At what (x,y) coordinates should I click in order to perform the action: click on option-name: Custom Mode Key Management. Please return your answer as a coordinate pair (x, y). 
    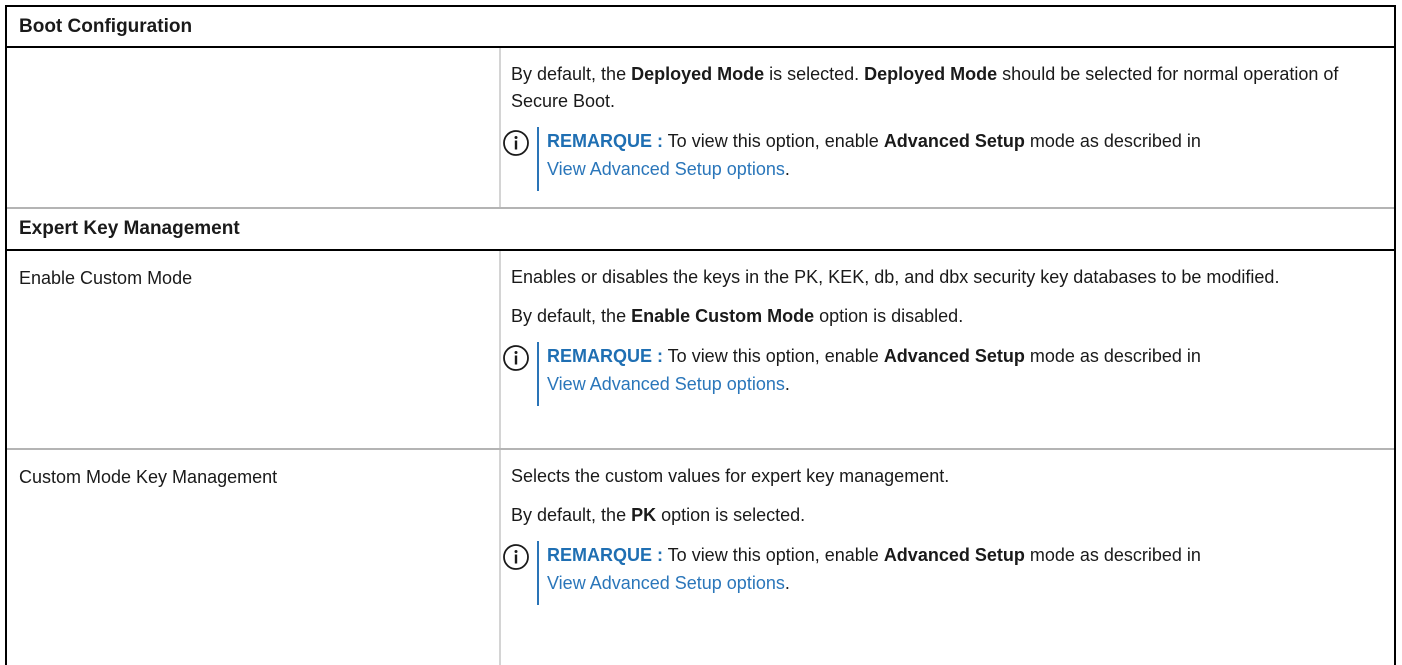
    Looking at the image, I should click on (148, 477).